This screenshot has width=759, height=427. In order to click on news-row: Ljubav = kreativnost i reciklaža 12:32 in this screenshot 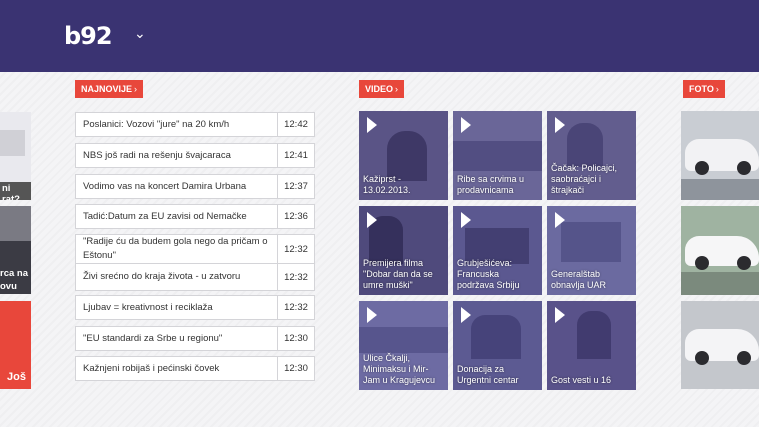, I will do `click(195, 307)`.